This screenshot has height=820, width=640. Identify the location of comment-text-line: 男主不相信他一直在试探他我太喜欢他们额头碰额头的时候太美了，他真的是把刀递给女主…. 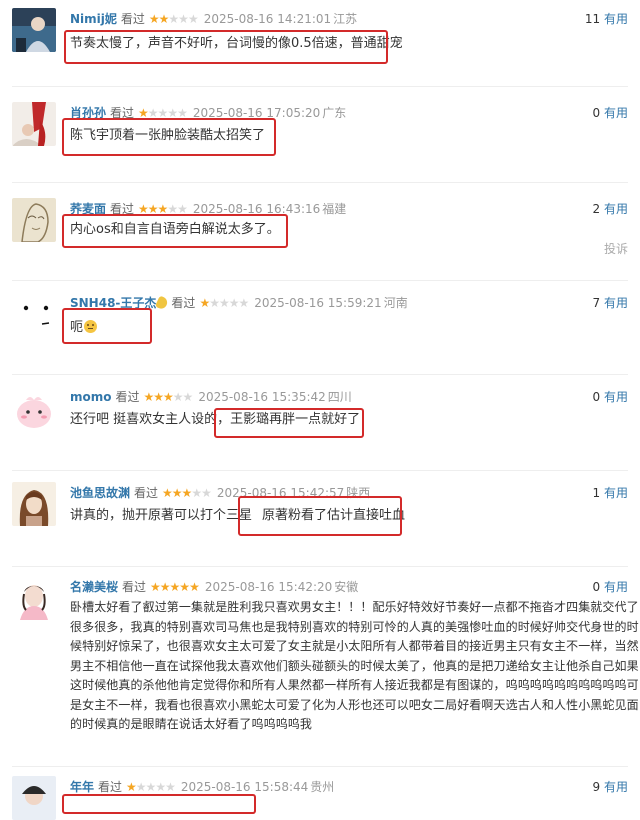
(354, 665).